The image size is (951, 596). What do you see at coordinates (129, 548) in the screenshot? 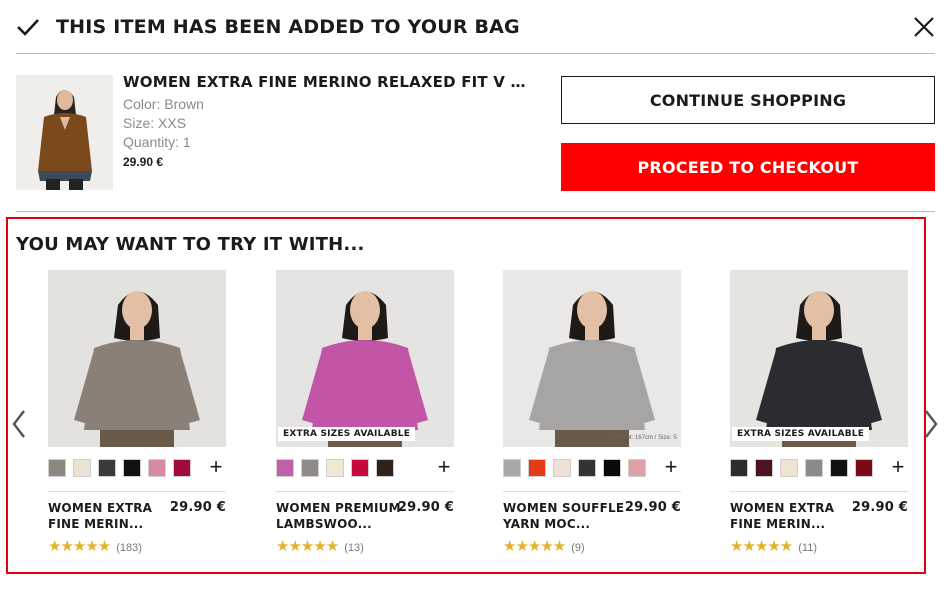
I see `review-count: (183)` at bounding box center [129, 548].